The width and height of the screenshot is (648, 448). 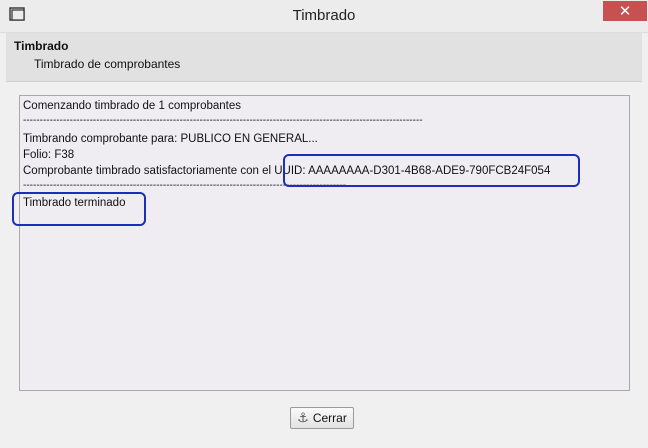 What do you see at coordinates (132, 106) in the screenshot?
I see `log-line-start: Comenzando timbrado de 1 comprobantes` at bounding box center [132, 106].